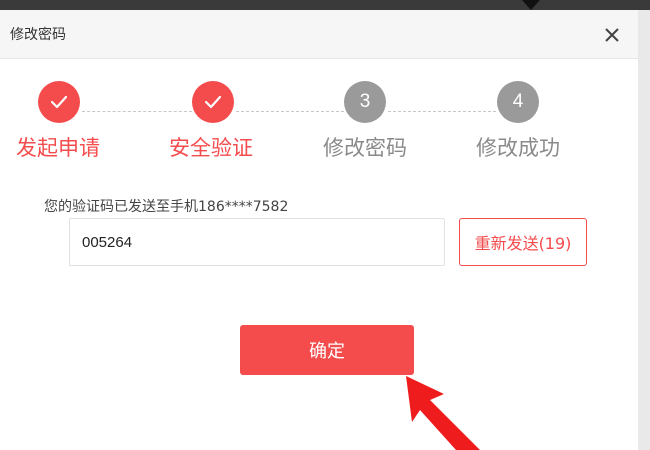 This screenshot has height=450, width=650. What do you see at coordinates (365, 148) in the screenshot?
I see `step-3-label: 修改密码` at bounding box center [365, 148].